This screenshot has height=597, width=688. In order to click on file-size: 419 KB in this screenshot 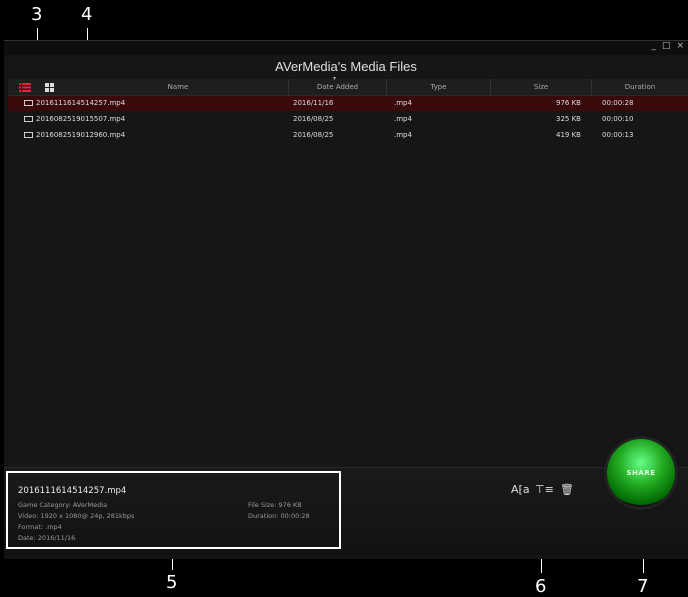, I will do `click(568, 135)`.